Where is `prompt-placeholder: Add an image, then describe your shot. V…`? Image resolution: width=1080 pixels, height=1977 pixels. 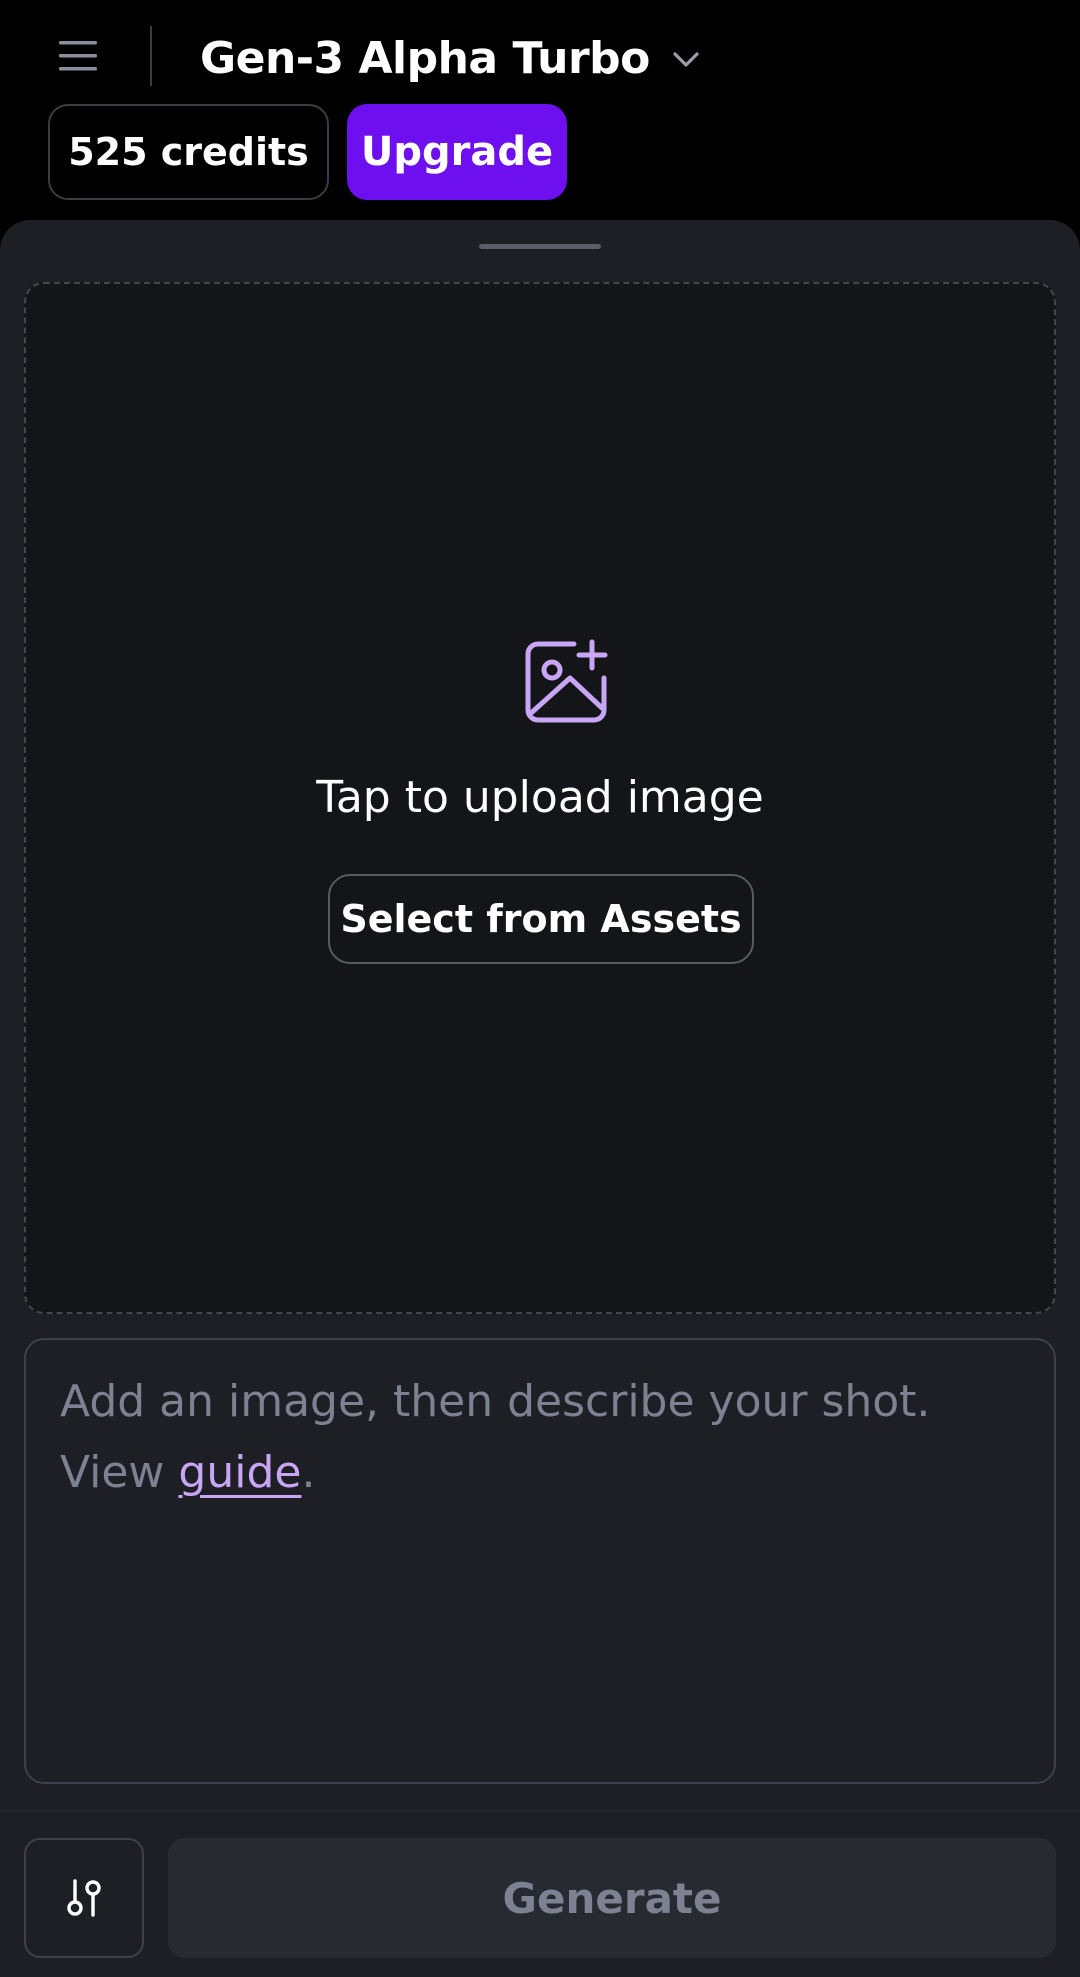
prompt-placeholder: Add an image, then describe your shot. V… is located at coordinates (545, 1437).